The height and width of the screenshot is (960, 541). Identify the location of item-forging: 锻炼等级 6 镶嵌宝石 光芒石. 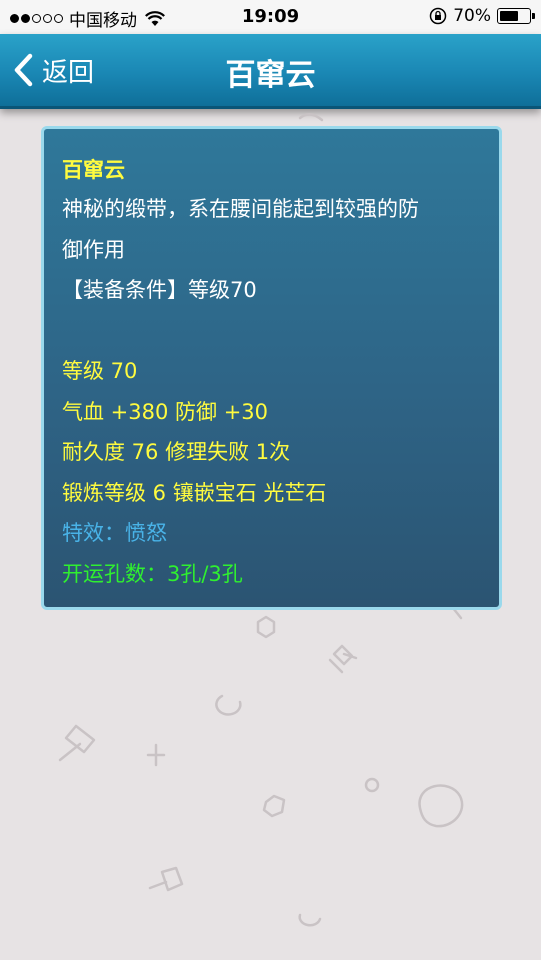
(194, 492).